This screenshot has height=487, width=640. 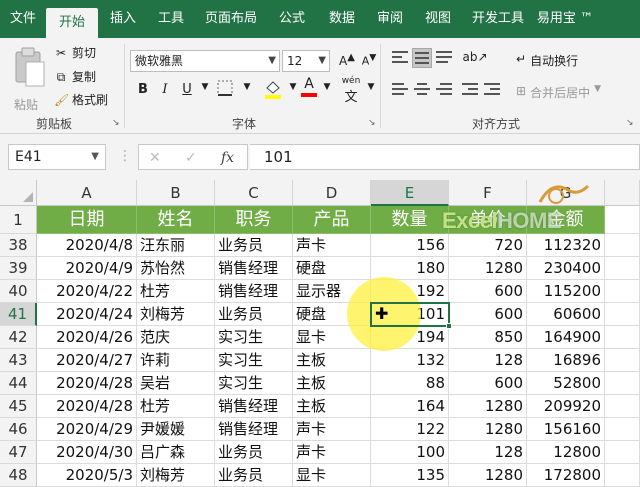 What do you see at coordinates (371, 87) in the screenshot?
I see `chevron-down-icon: ▼` at bounding box center [371, 87].